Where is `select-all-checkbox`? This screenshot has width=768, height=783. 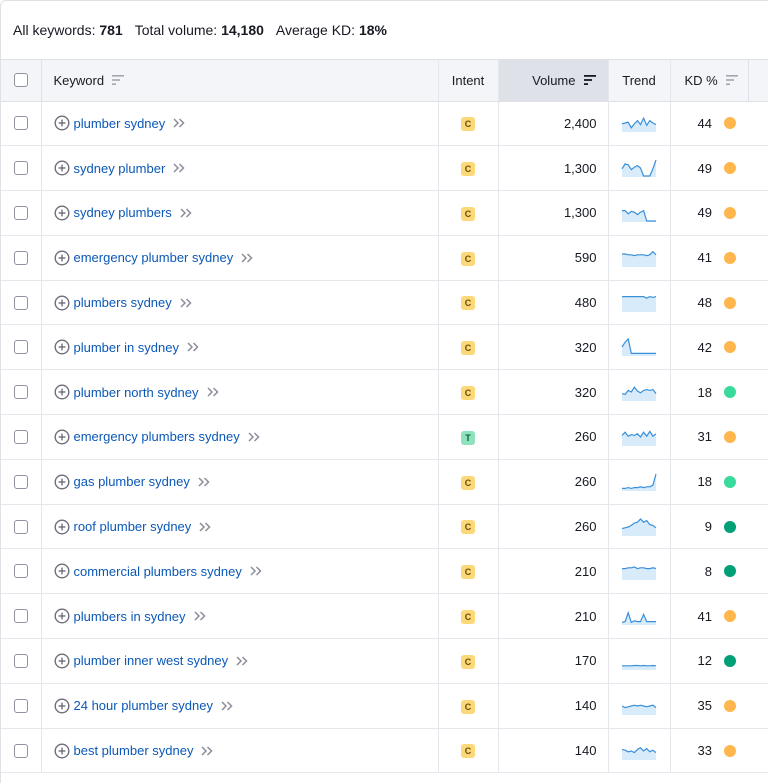 select-all-checkbox is located at coordinates (21, 80).